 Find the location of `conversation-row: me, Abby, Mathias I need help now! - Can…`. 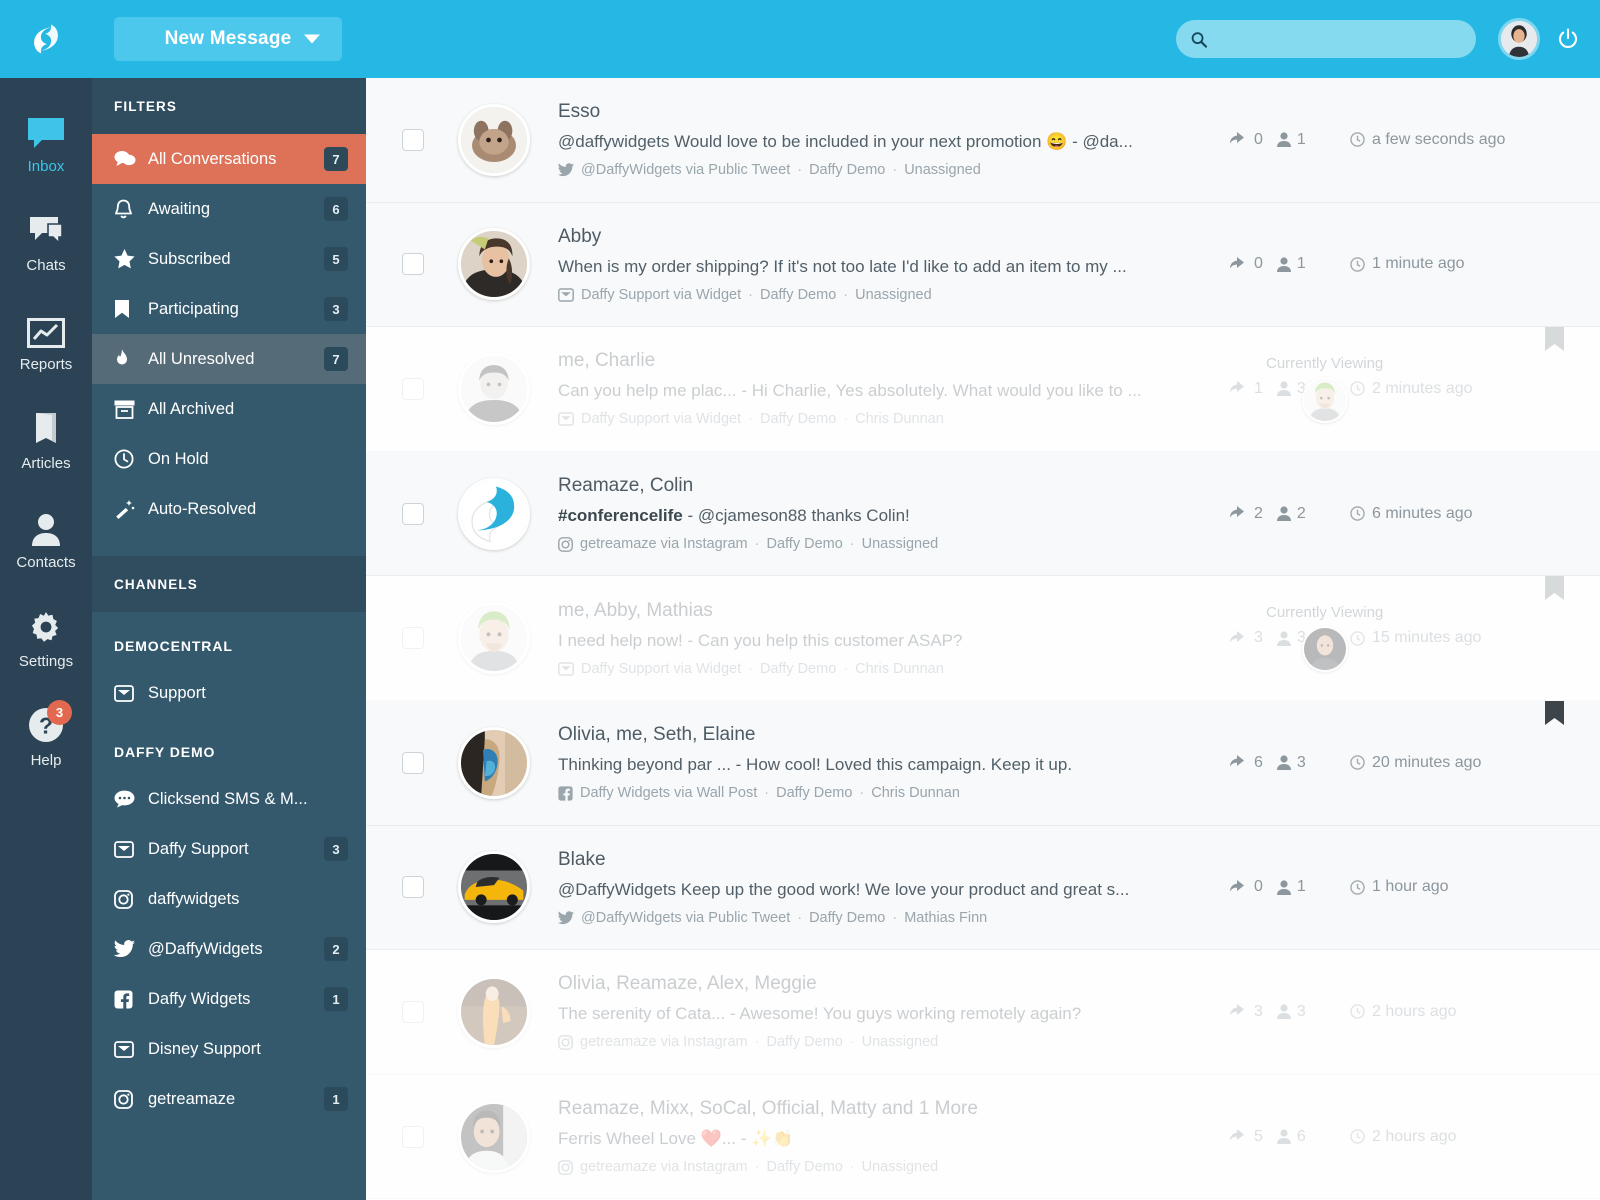

conversation-row: me, Abby, Mathias I need help now! - Can… is located at coordinates (983, 638).